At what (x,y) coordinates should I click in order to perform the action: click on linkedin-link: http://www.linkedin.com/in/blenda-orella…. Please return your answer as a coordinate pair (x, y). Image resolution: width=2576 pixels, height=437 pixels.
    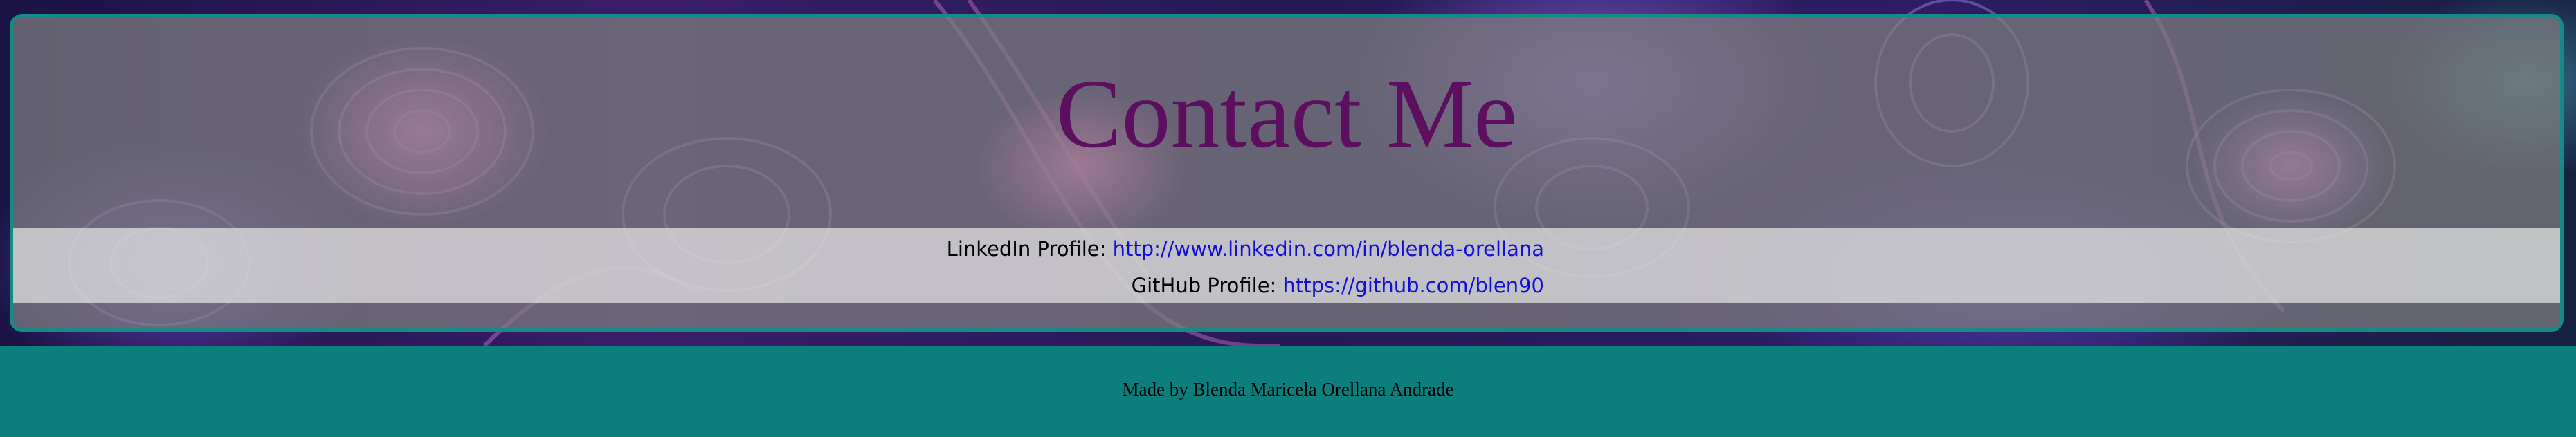
    Looking at the image, I should click on (1328, 249).